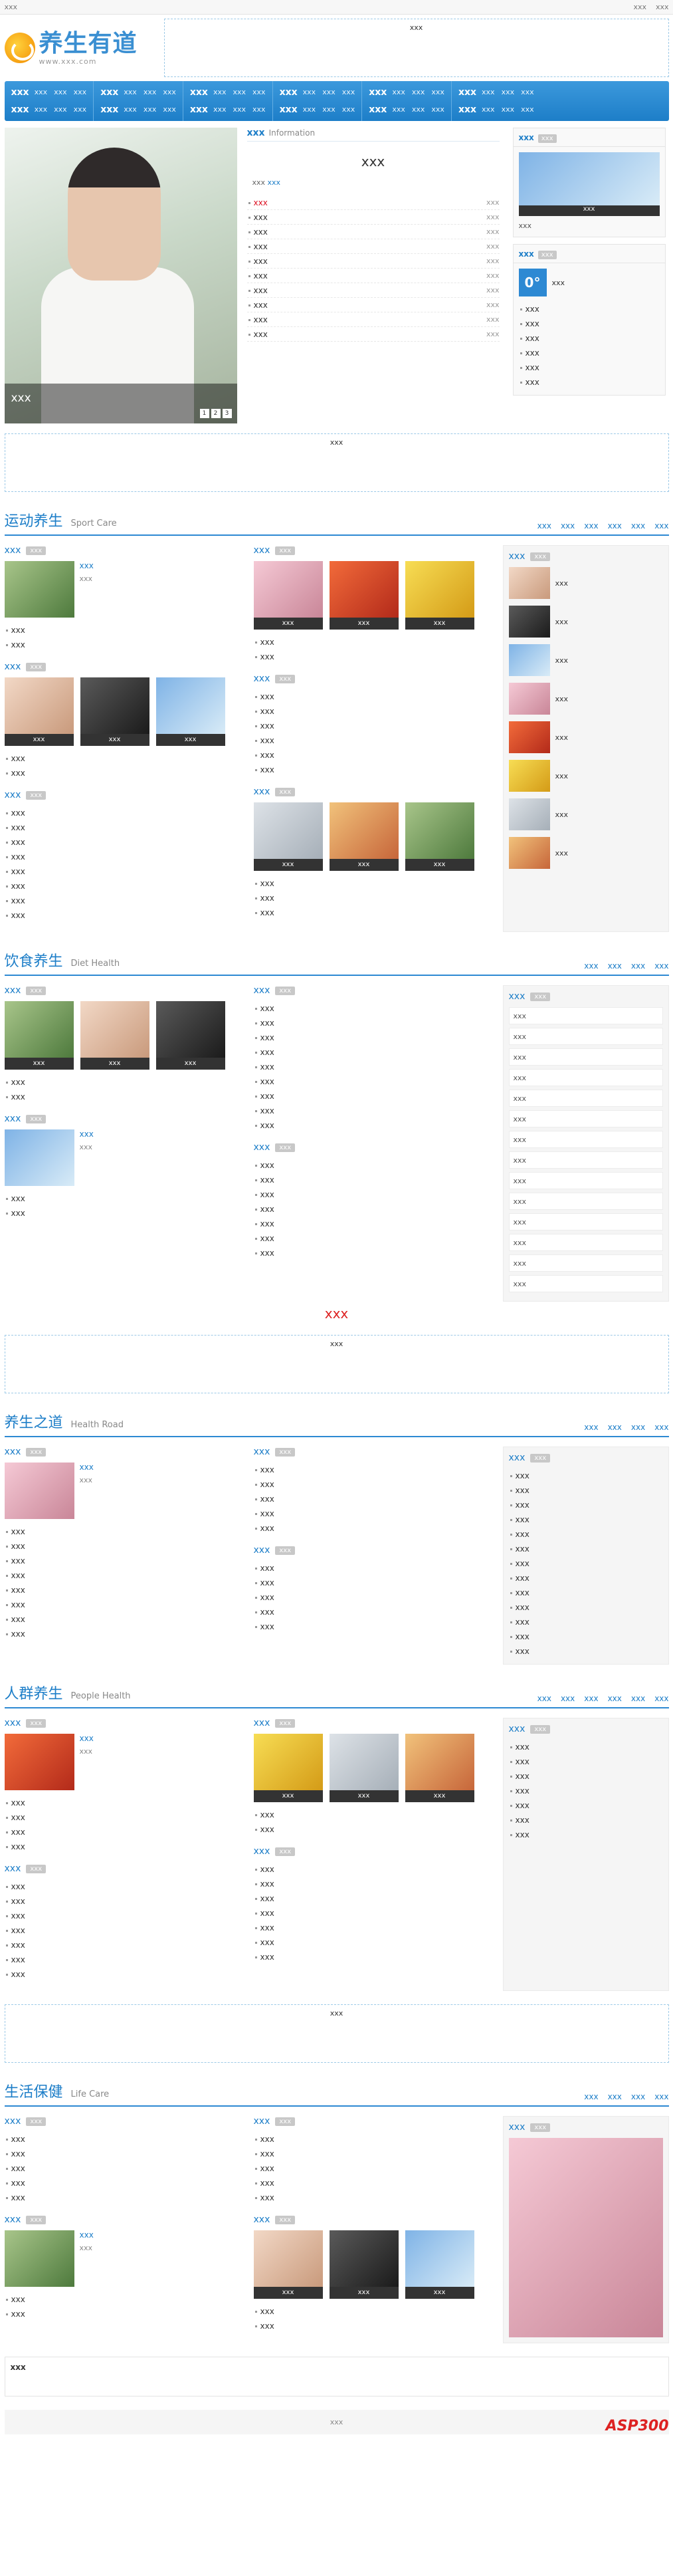 The width and height of the screenshot is (673, 2576). I want to click on headline: xxx, so click(373, 162).